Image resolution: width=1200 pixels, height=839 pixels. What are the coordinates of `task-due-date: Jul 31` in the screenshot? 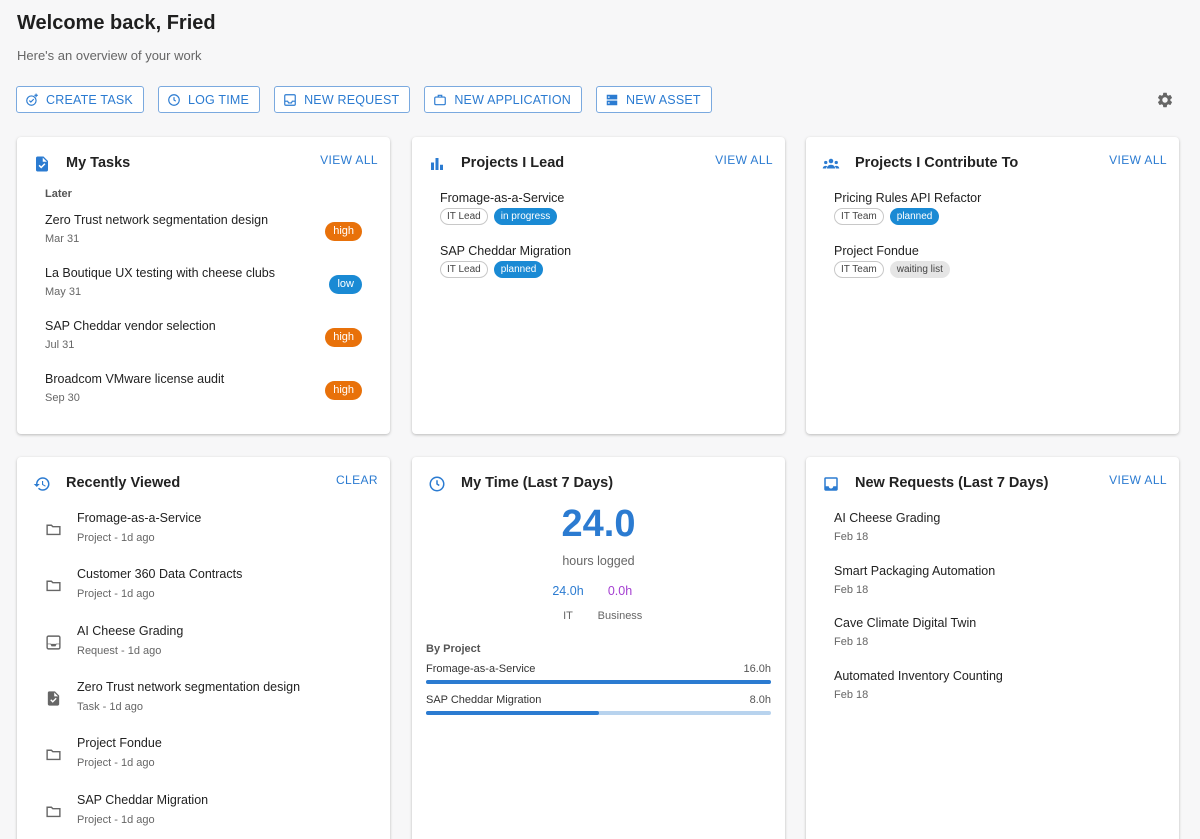 It's located at (60, 345).